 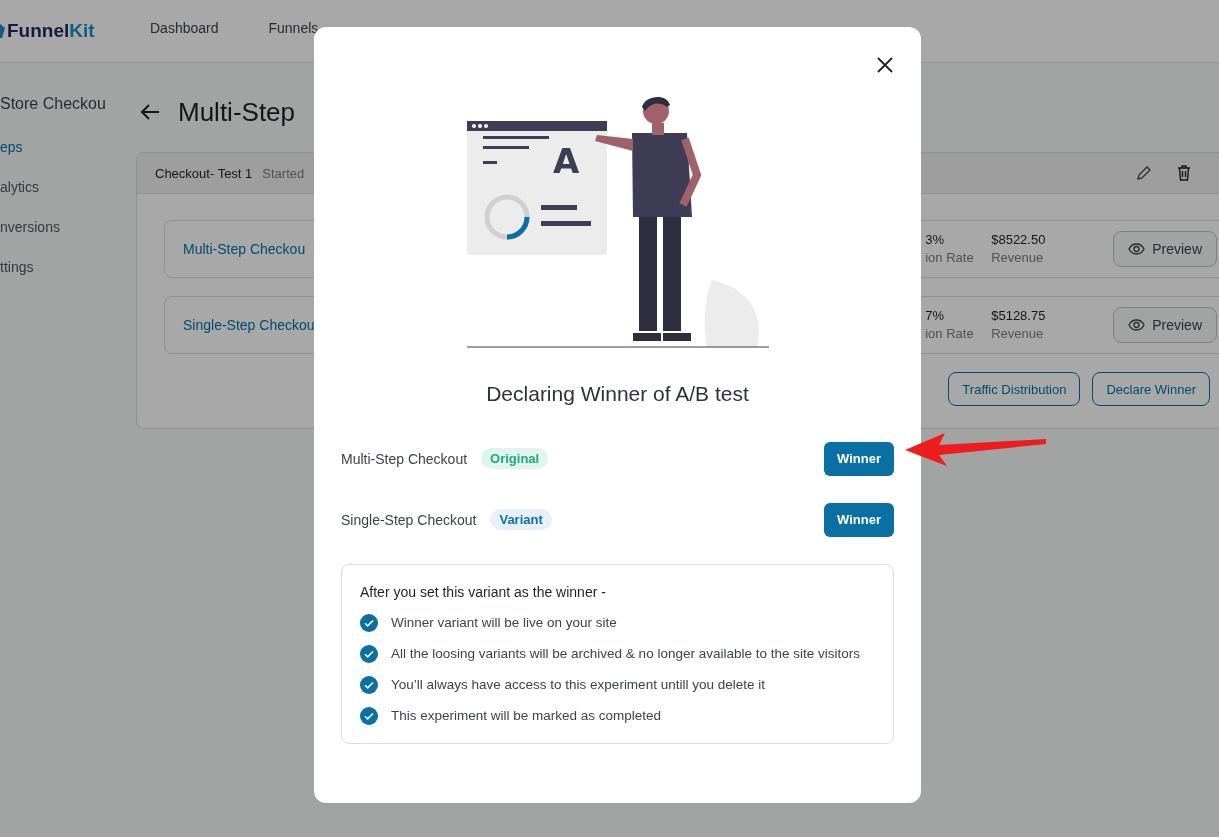 What do you see at coordinates (404, 458) in the screenshot?
I see `variant-name: Multi-Step Checkout` at bounding box center [404, 458].